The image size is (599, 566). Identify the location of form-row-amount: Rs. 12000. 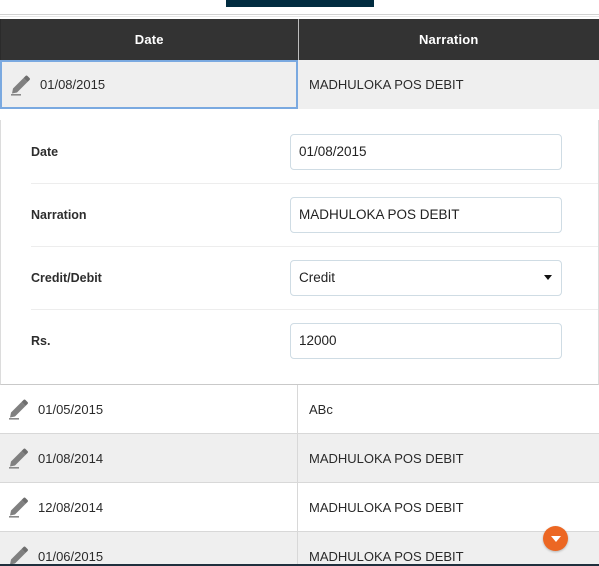
(299, 340).